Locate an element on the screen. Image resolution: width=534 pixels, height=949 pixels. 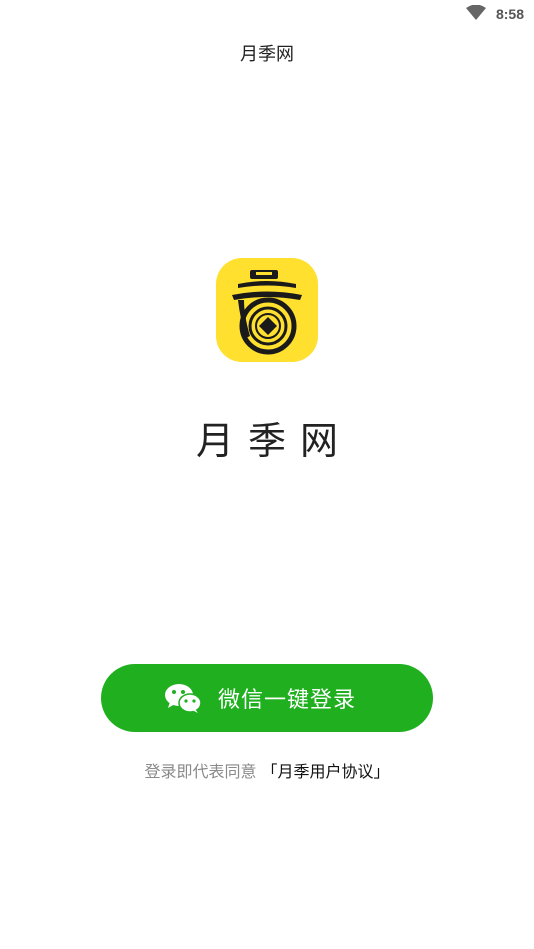
wechat-icon is located at coordinates (183, 698).